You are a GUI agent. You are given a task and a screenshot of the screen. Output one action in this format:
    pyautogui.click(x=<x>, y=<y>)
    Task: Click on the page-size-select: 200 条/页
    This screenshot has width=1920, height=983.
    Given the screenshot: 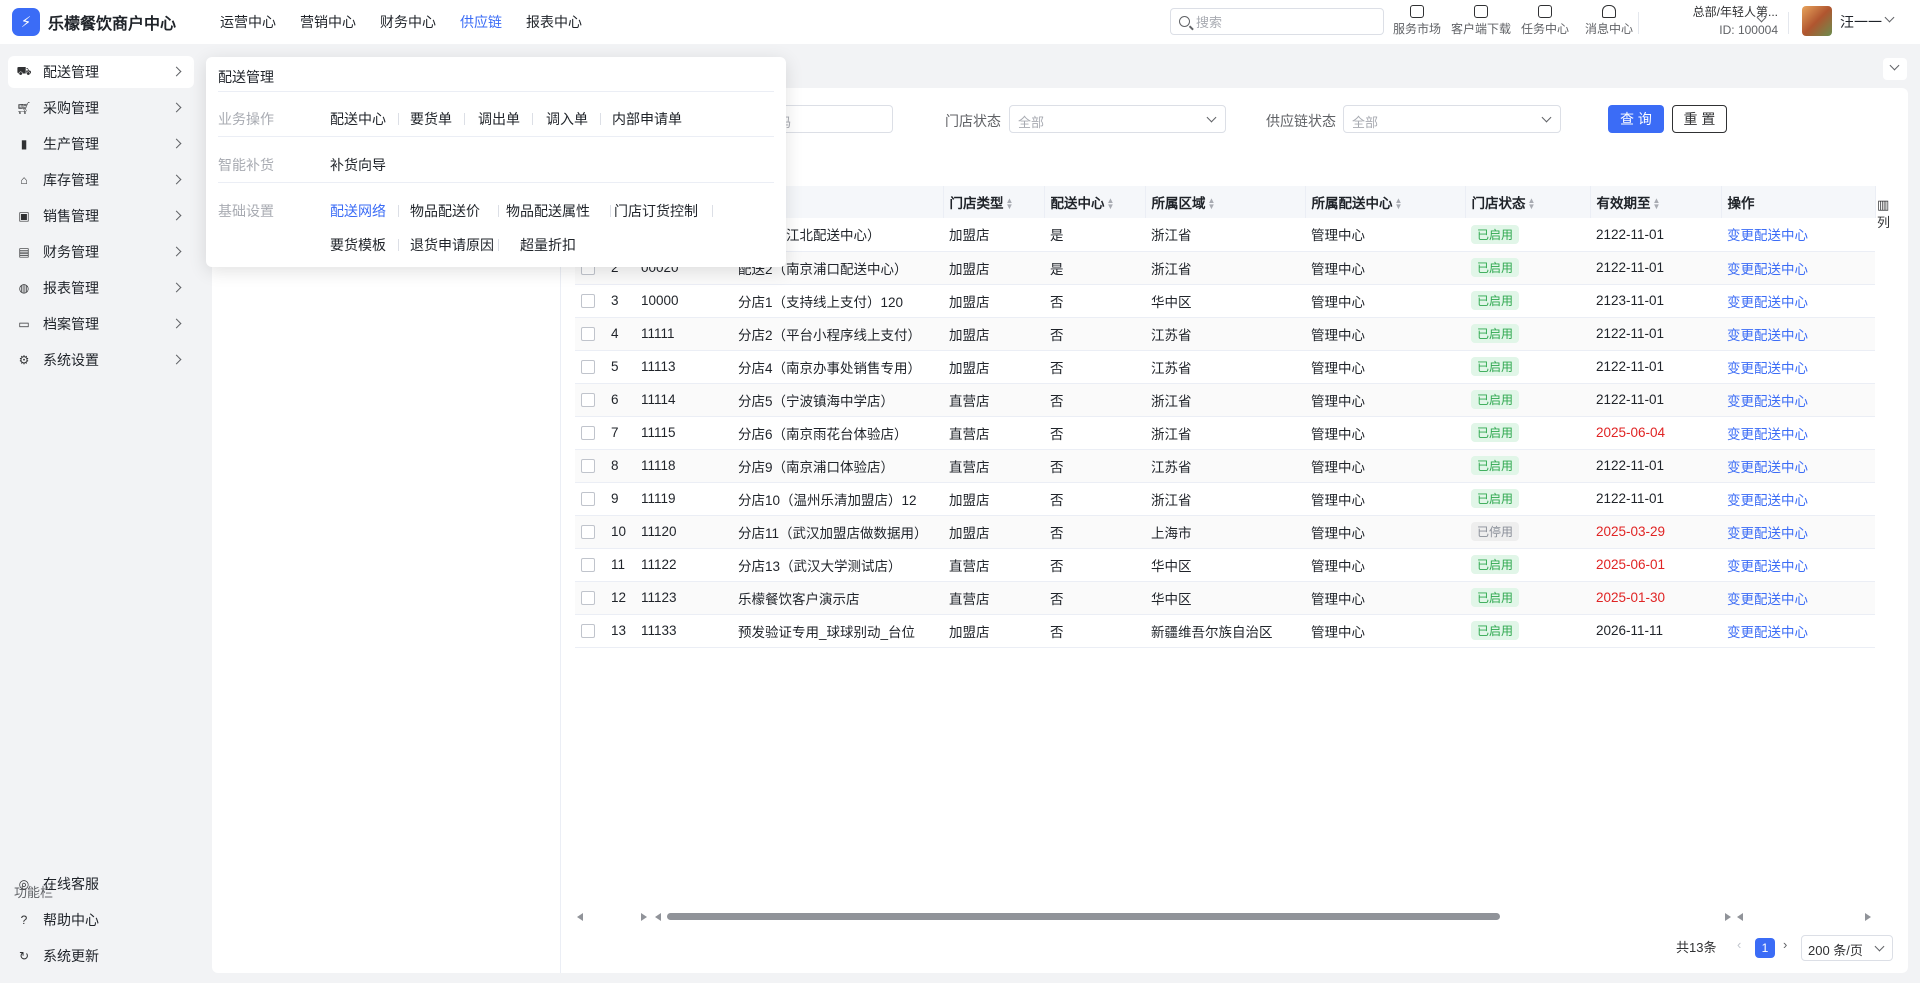 What is the action you would take?
    pyautogui.click(x=1847, y=948)
    